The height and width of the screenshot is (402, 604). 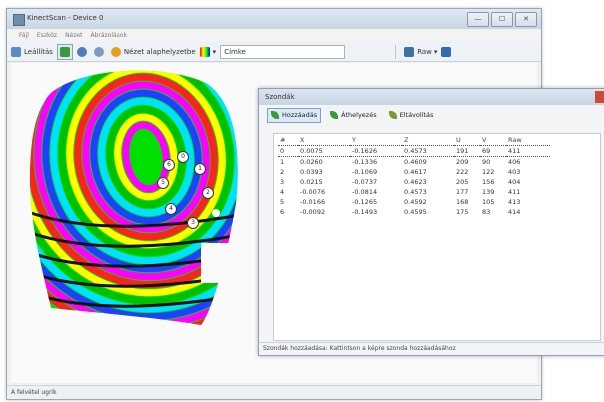 I want to click on table-cell: -0.0076, so click(x=313, y=192).